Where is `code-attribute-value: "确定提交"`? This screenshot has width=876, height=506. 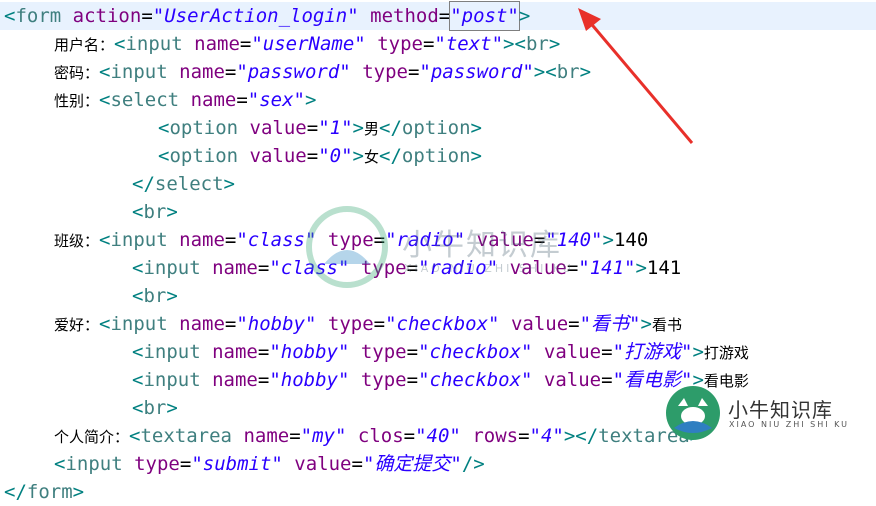
code-attribute-value: "确定提交" is located at coordinates (412, 464).